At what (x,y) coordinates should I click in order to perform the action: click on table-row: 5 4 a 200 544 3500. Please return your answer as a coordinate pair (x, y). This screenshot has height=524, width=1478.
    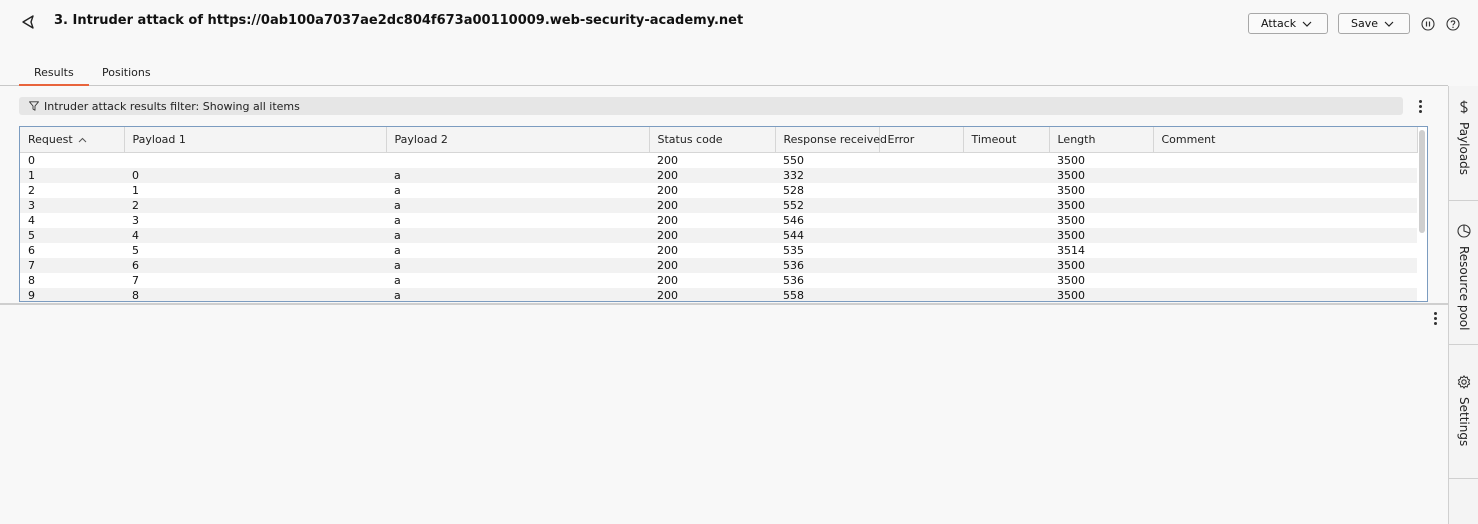
    Looking at the image, I should click on (718, 235).